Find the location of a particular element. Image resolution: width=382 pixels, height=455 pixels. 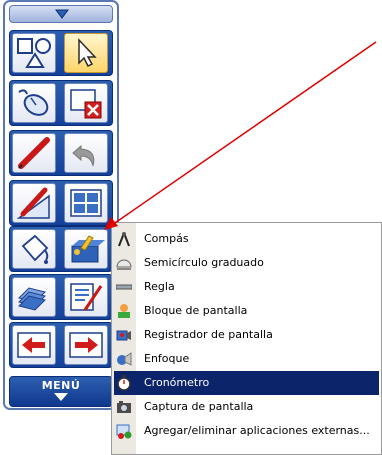

next-page-icon is located at coordinates (86, 345).